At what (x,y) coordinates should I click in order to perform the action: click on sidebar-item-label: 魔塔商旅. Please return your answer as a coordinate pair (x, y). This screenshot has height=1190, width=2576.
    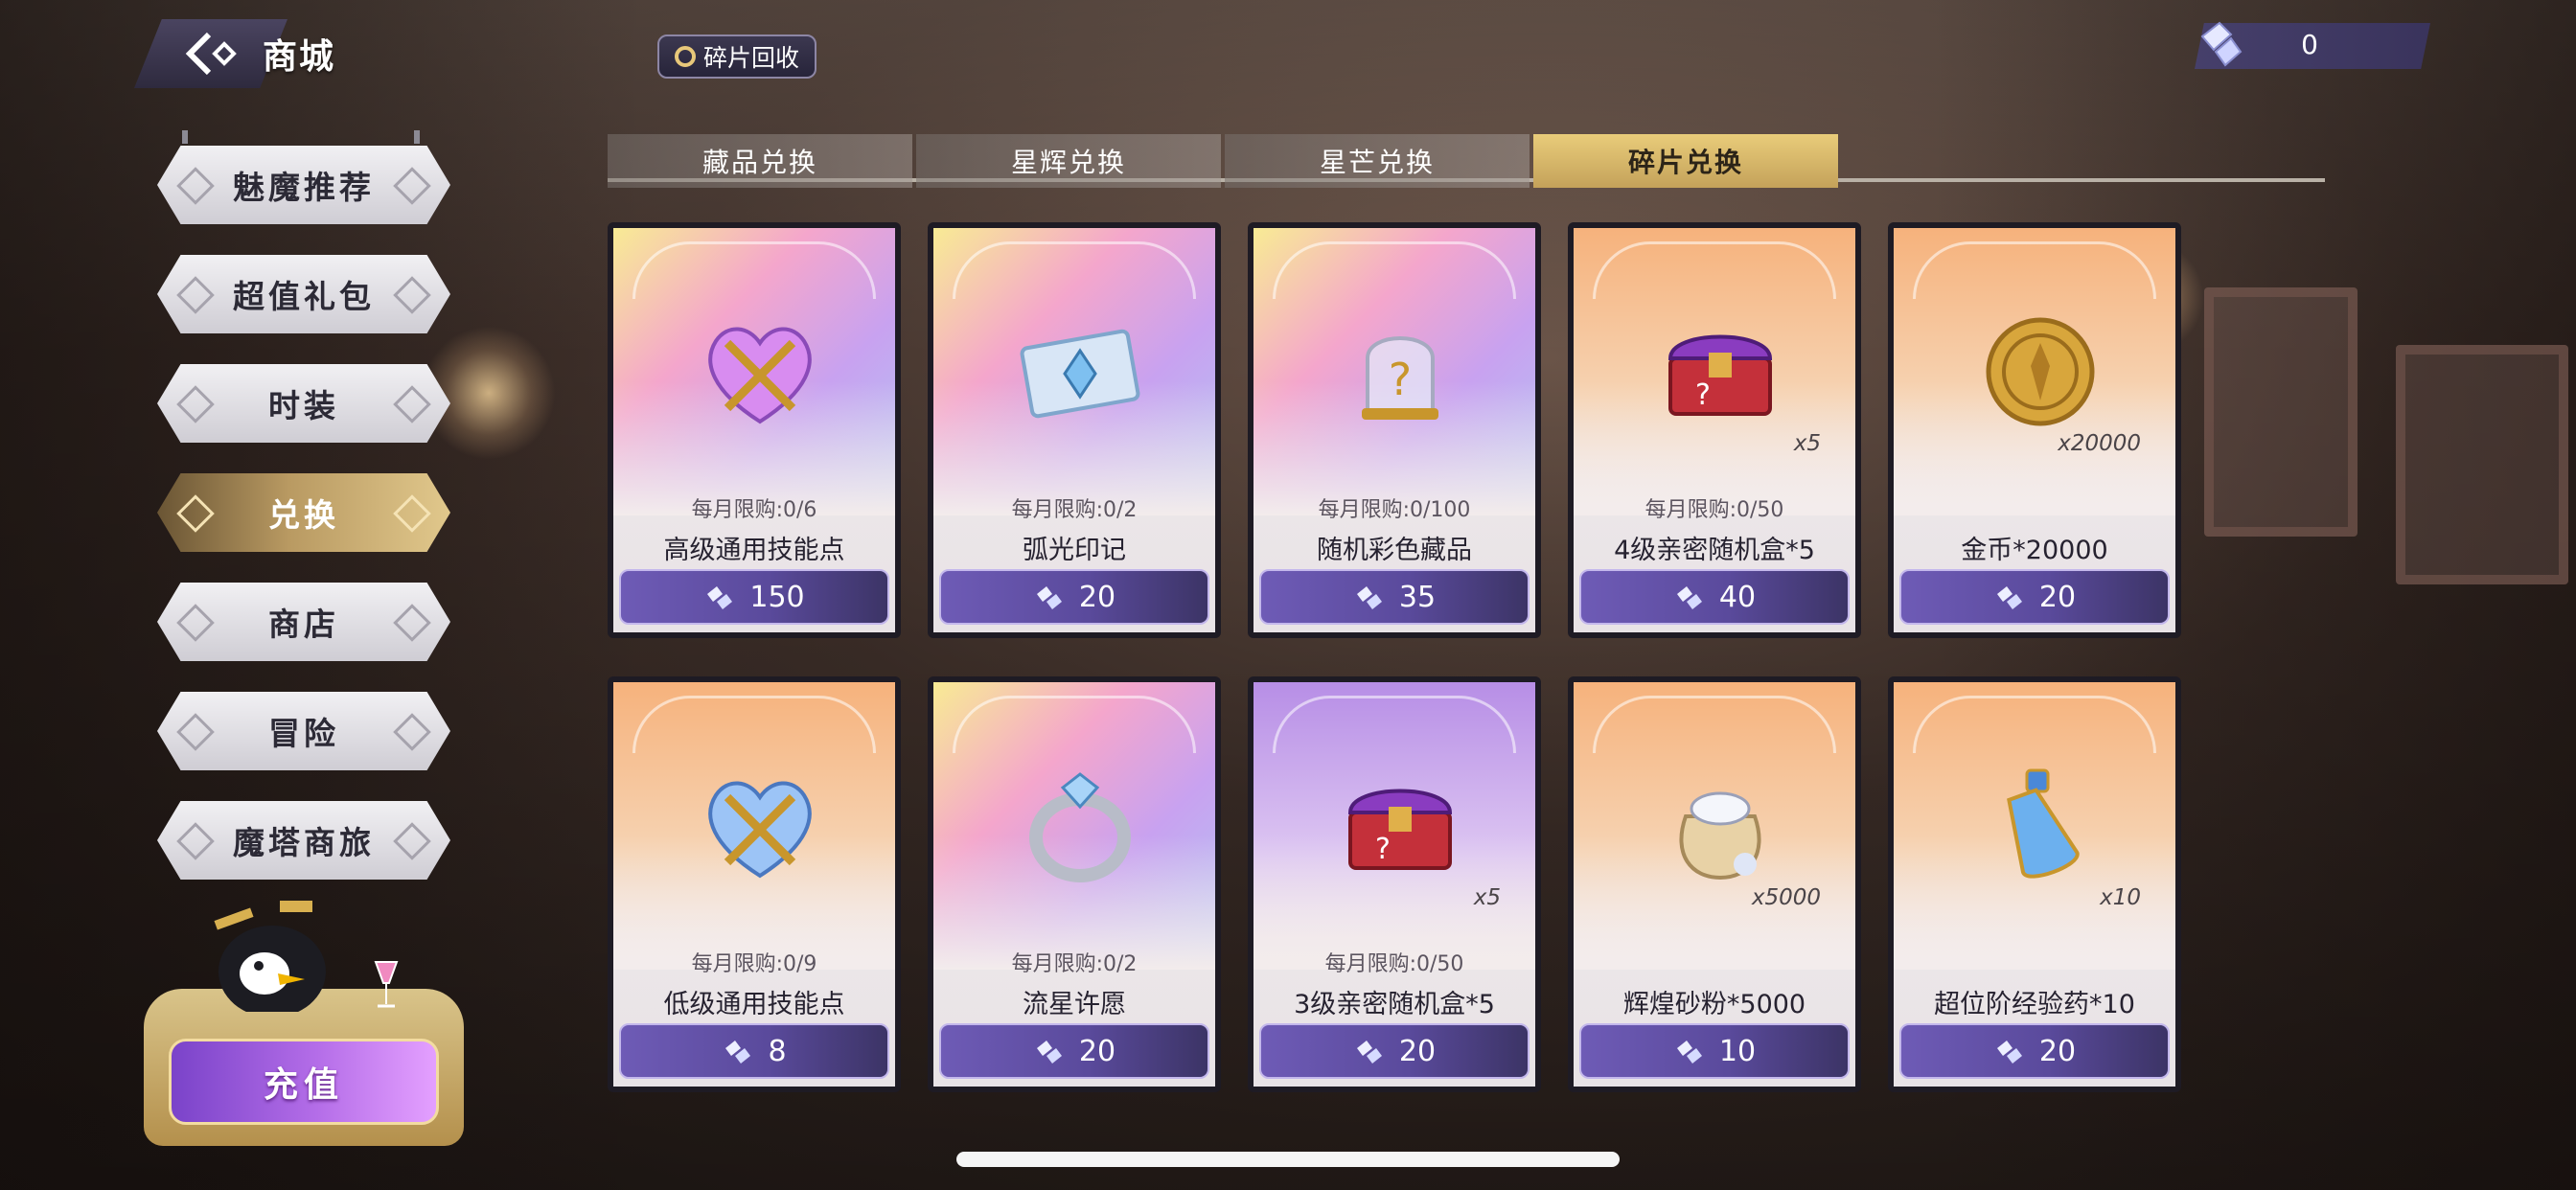
    Looking at the image, I should click on (304, 842).